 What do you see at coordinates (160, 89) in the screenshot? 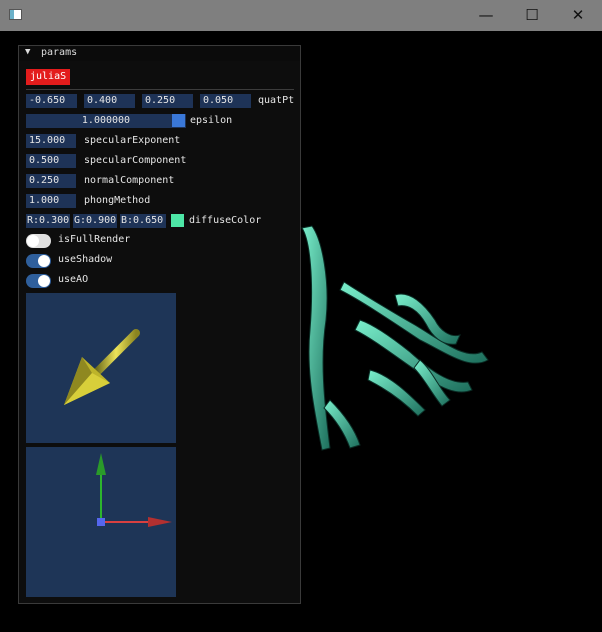
I see `divider` at bounding box center [160, 89].